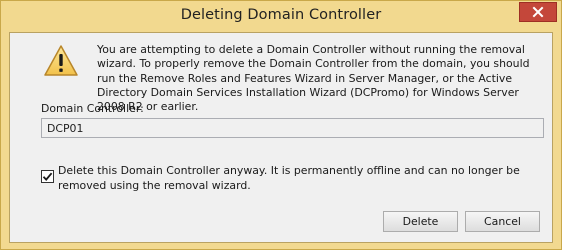  Describe the element at coordinates (502, 221) in the screenshot. I see `cancel-button: Cancel` at that location.